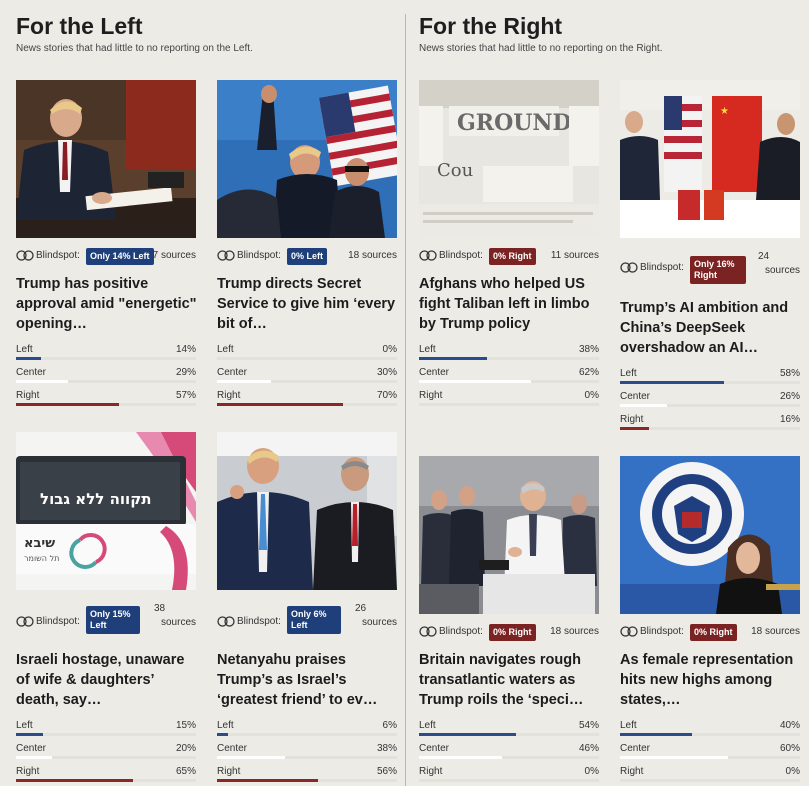 Image resolution: width=809 pixels, height=786 pixels. Describe the element at coordinates (185, 725) in the screenshot. I see `bias-pct-left: 15%` at that location.